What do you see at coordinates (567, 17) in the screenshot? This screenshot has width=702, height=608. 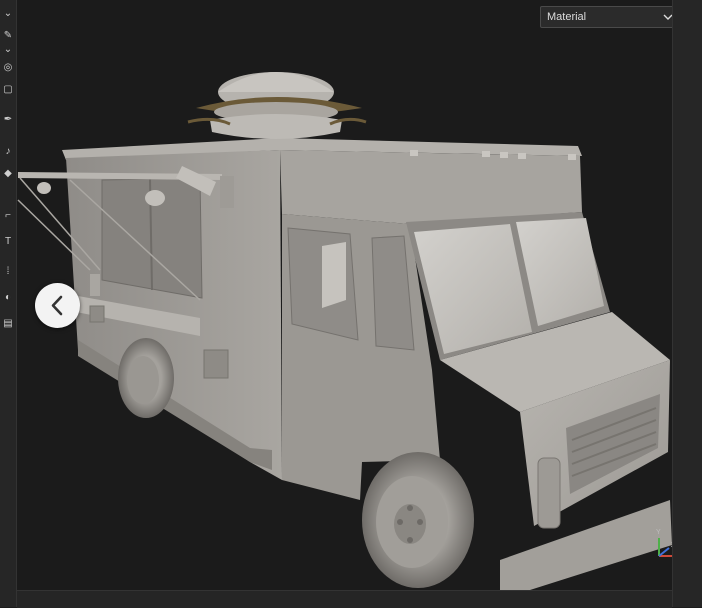 I see `shading-mode-value: Material` at bounding box center [567, 17].